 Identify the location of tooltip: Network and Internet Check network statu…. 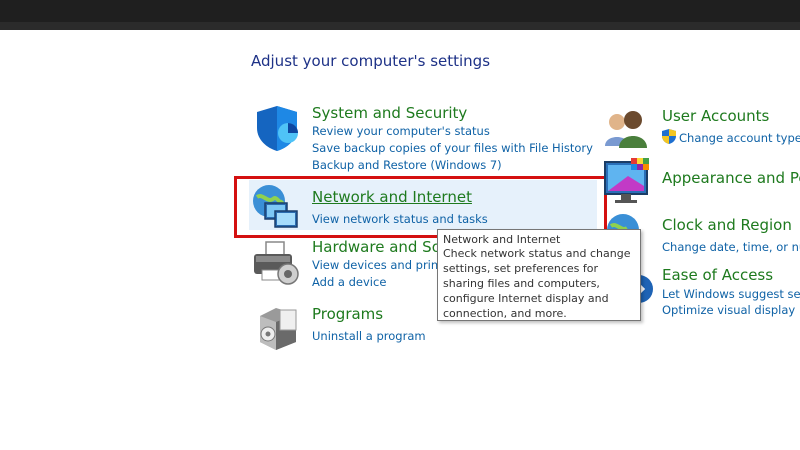
(539, 275).